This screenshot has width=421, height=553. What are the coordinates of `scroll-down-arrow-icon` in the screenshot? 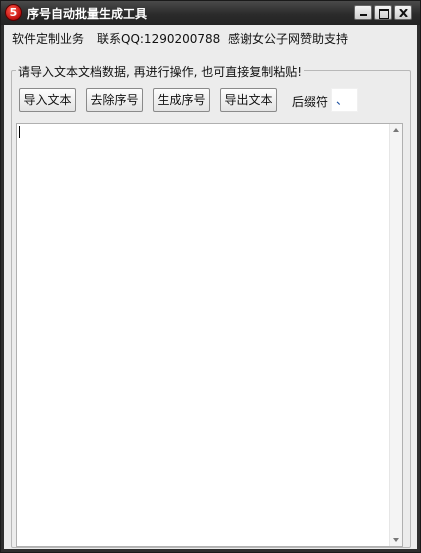 It's located at (396, 540).